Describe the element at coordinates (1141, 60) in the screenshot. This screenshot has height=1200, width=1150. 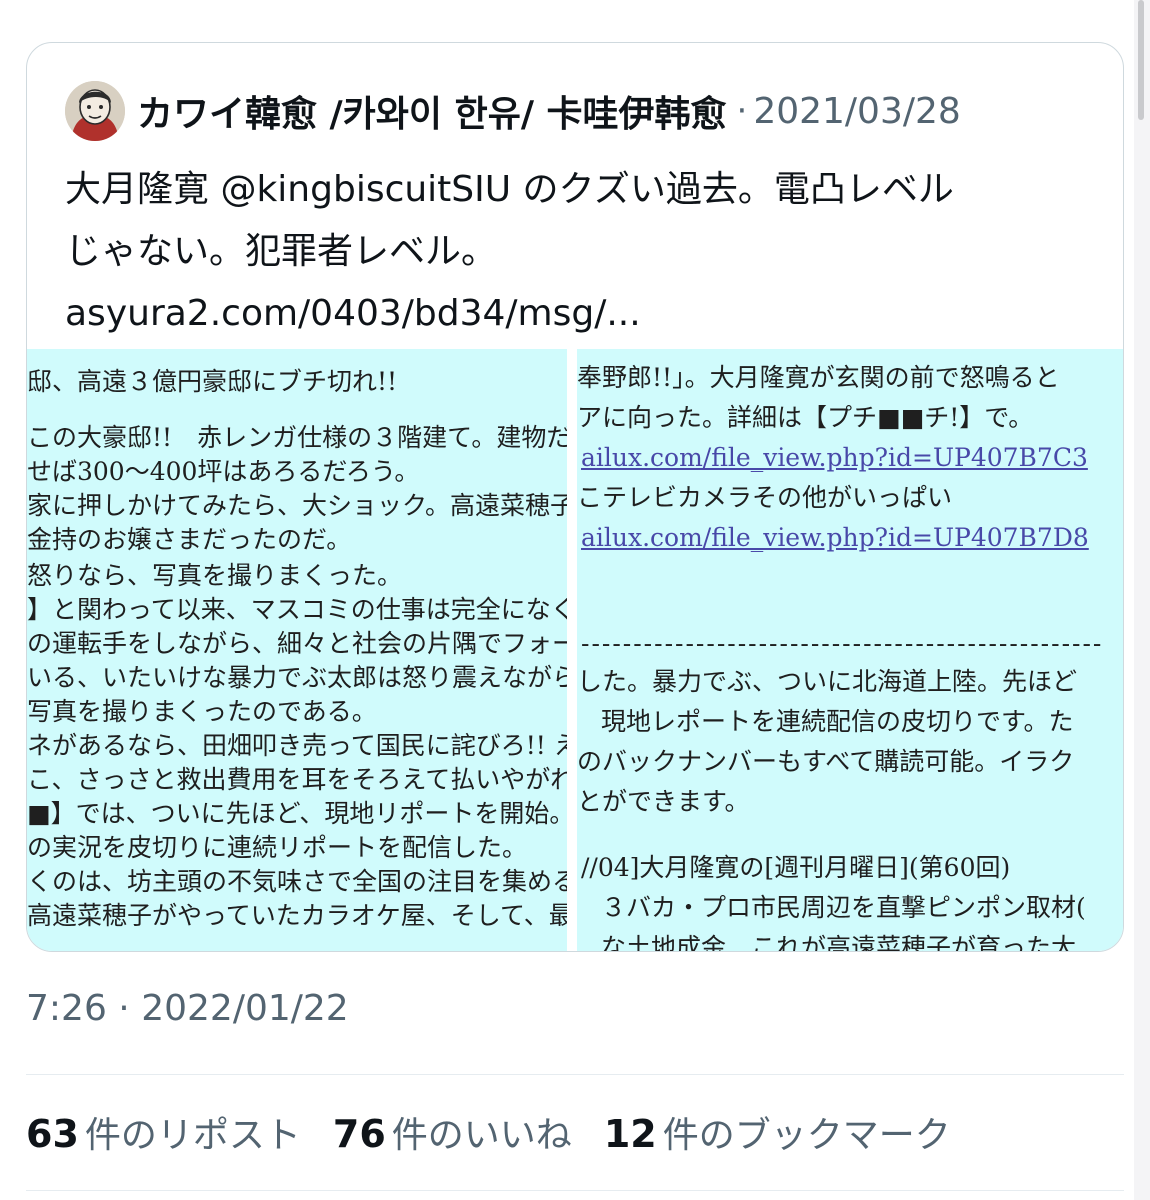
I see `scrollbar-thumb` at that location.